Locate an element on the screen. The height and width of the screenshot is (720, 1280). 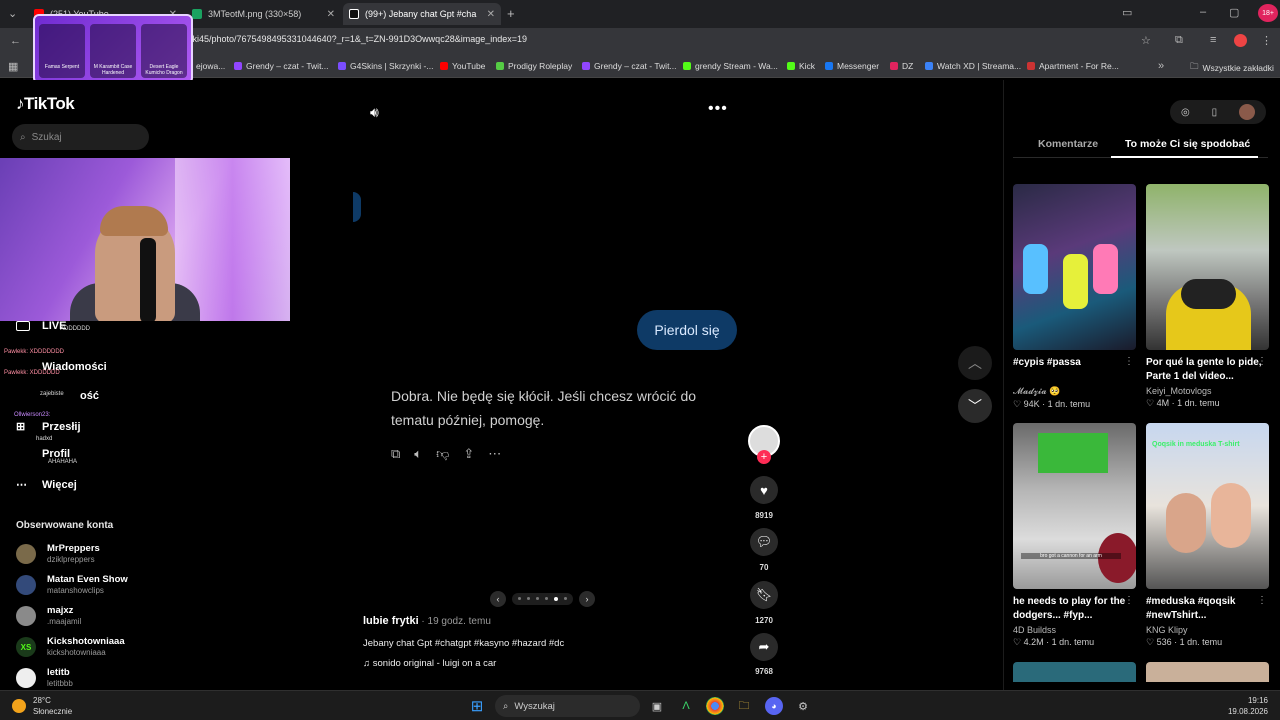
nav-live: LIVE is located at coordinates (41, 326).